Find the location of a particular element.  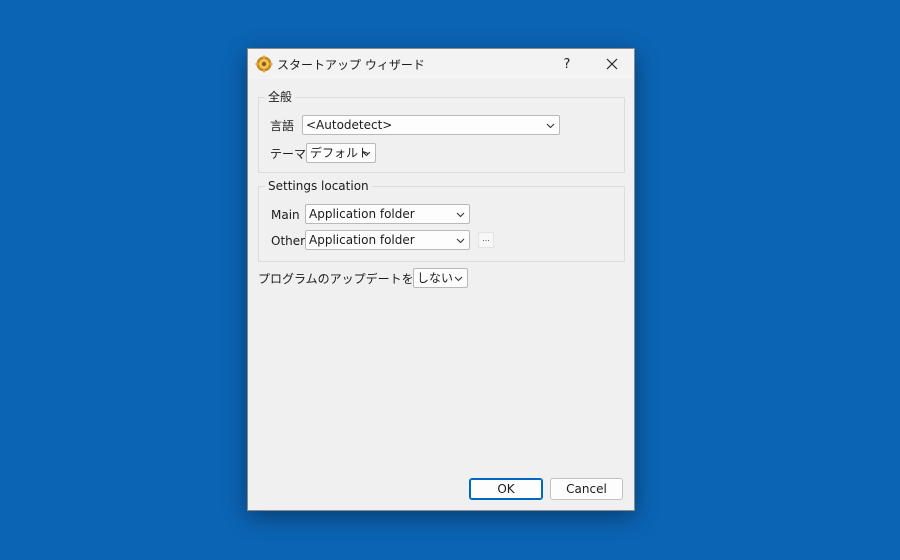

other-location-select: Application folder is located at coordinates (387, 240).